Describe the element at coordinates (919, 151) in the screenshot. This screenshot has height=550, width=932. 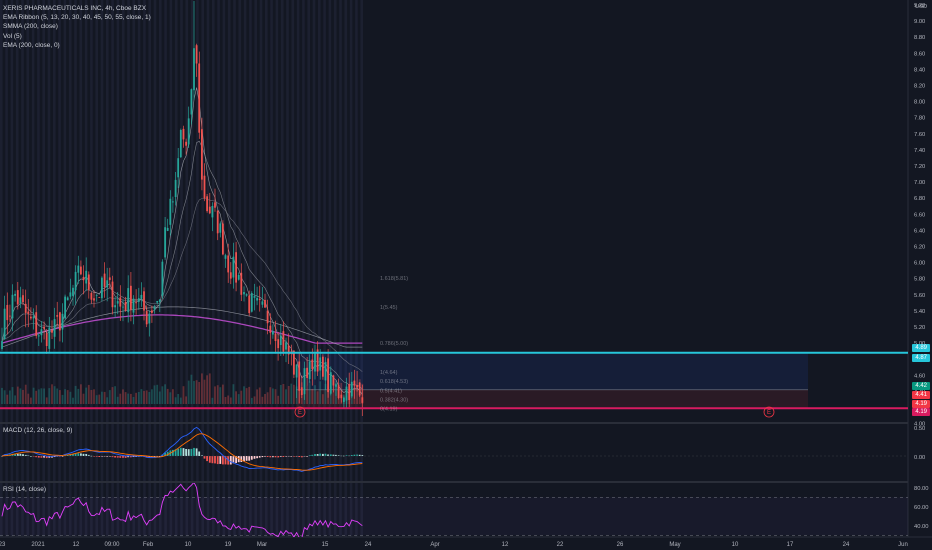
I see `price-tick: 7.40` at that location.